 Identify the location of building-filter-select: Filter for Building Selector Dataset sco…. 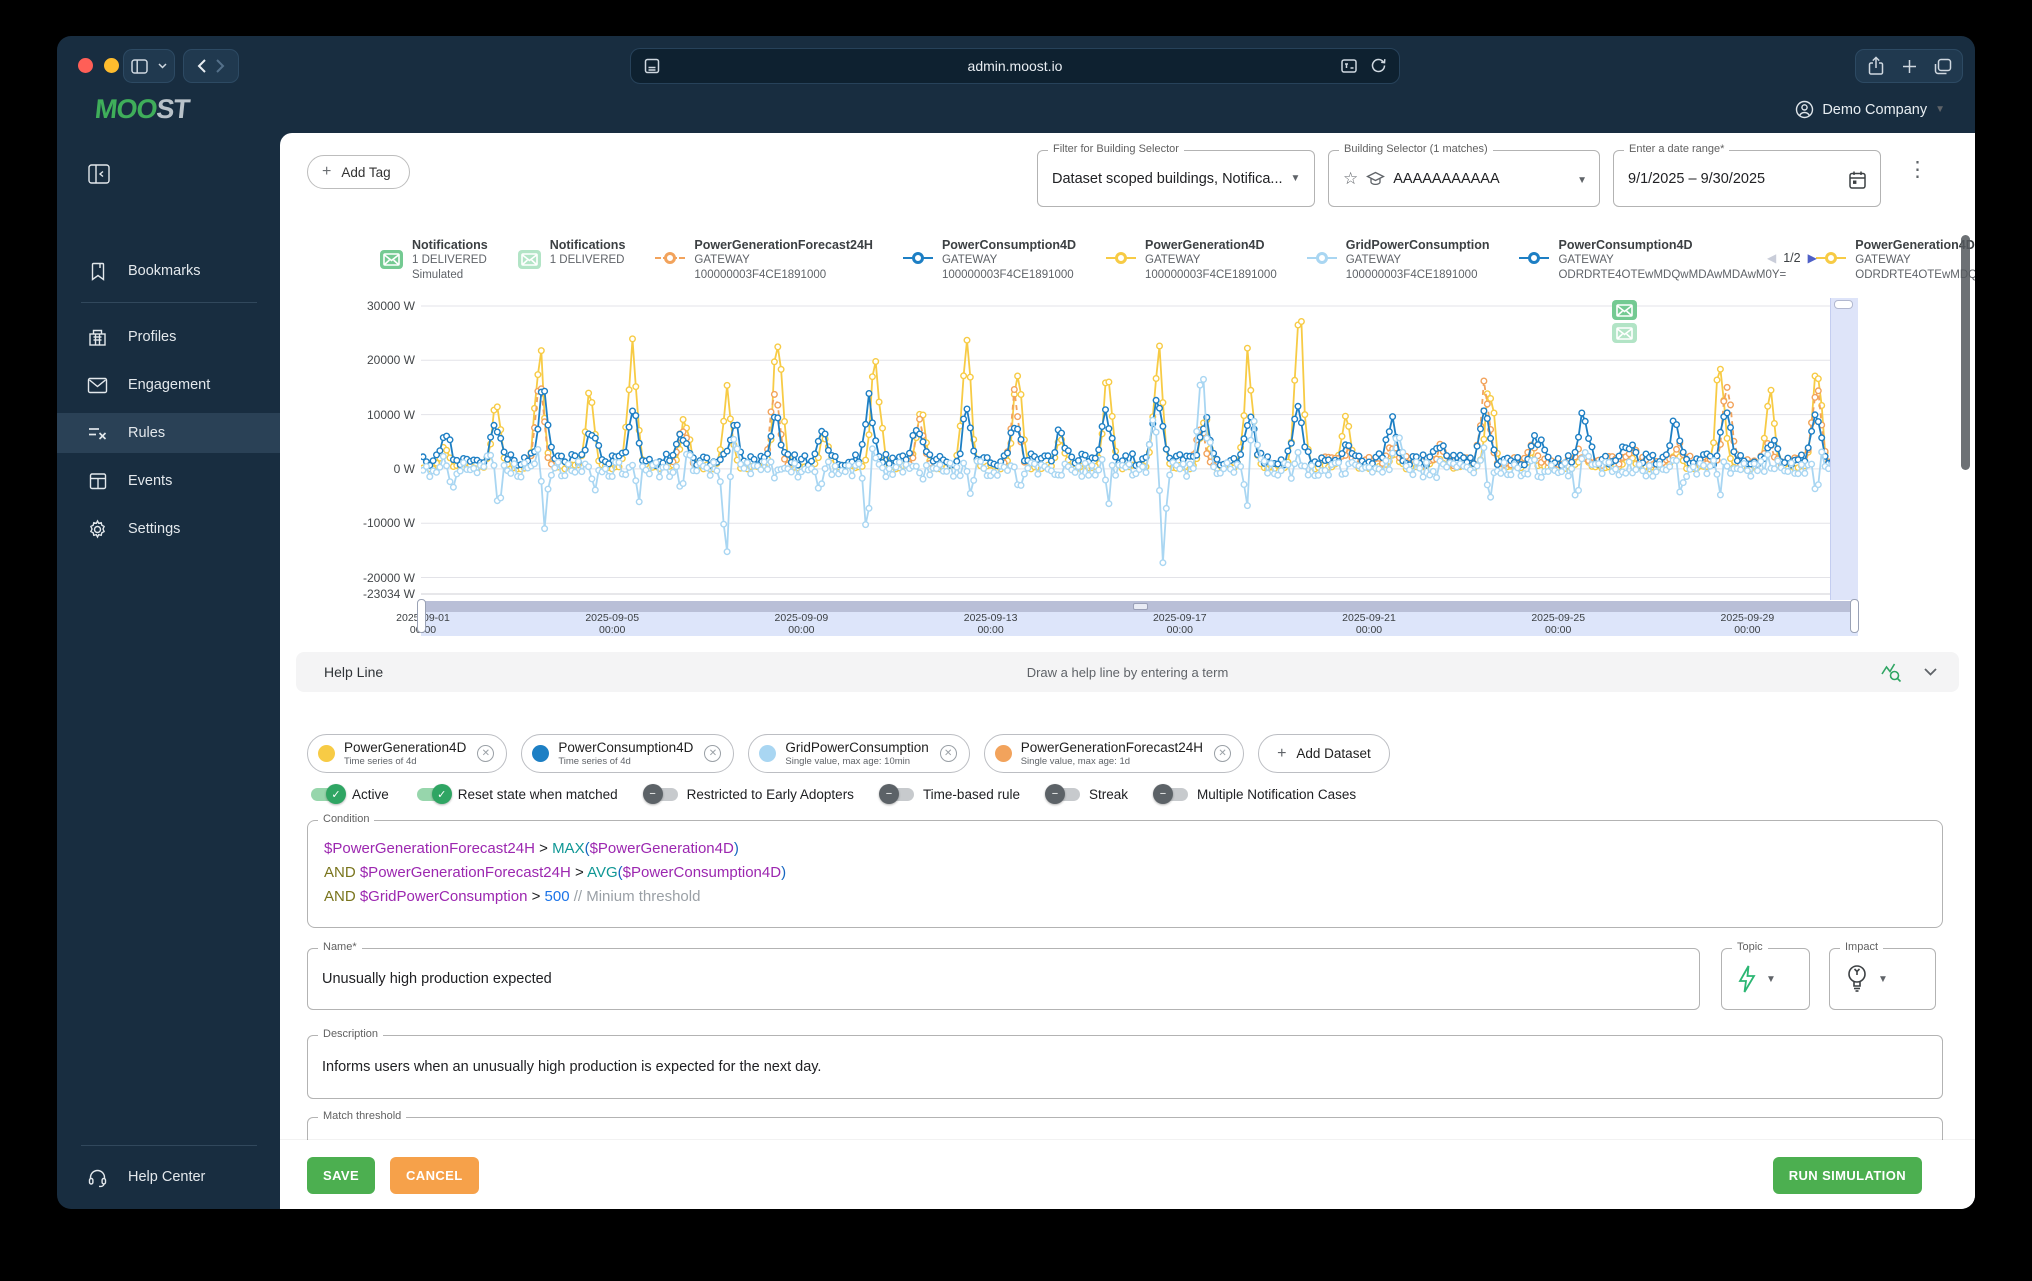
(1176, 175).